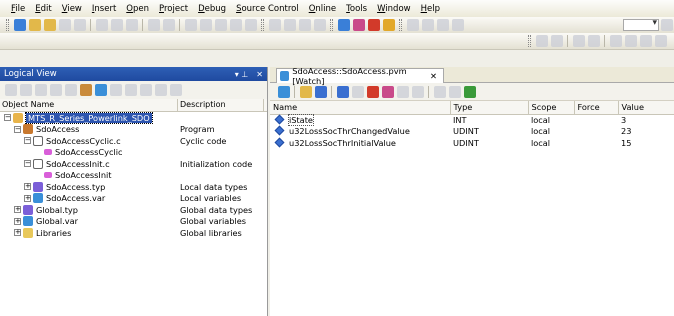 The width and height of the screenshot is (674, 316). Describe the element at coordinates (666, 25) in the screenshot. I see `extra-icon` at that location.